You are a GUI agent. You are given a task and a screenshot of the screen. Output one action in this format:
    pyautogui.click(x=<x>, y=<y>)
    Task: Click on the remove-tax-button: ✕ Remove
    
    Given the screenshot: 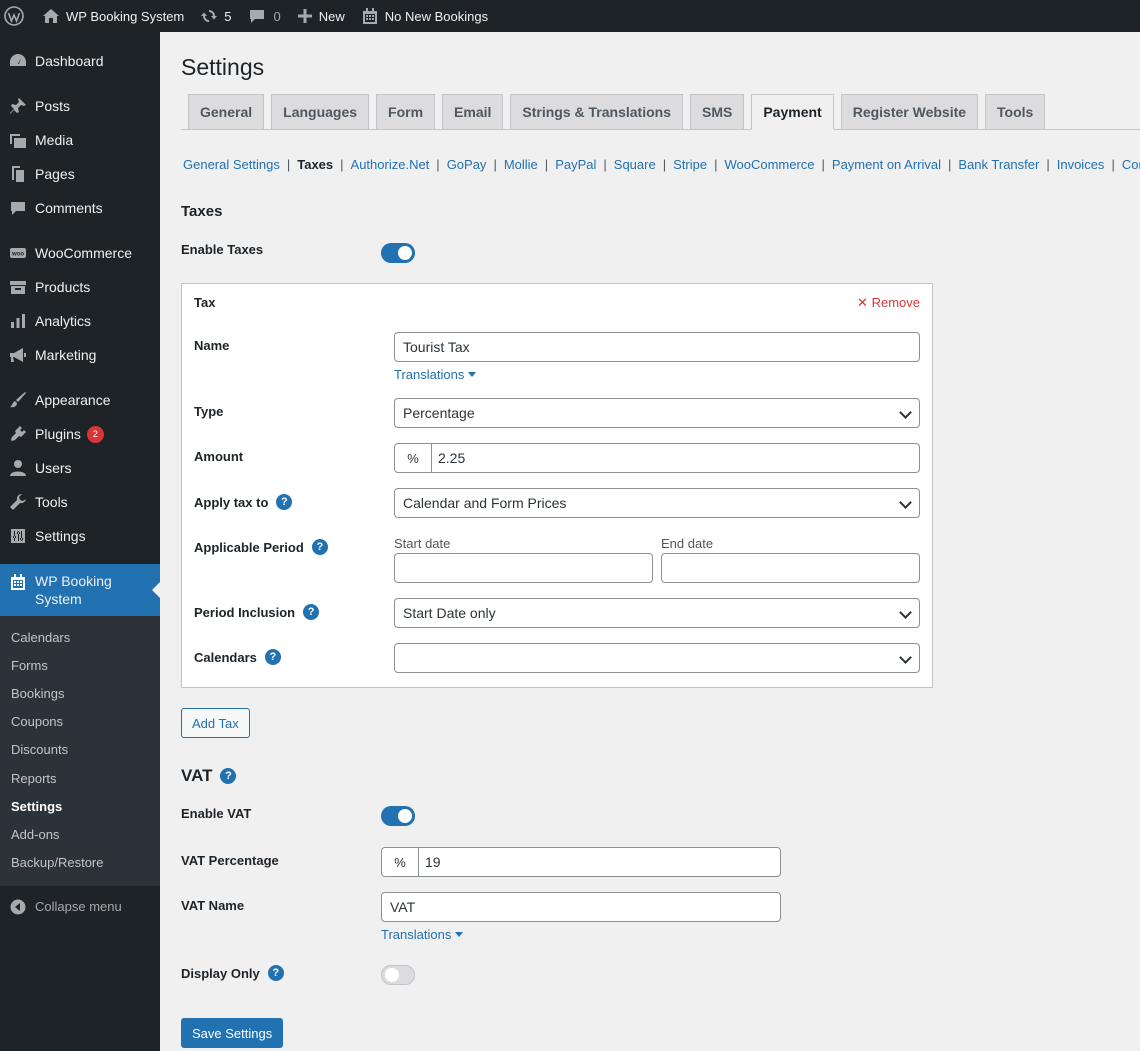 What is the action you would take?
    pyautogui.click(x=888, y=303)
    